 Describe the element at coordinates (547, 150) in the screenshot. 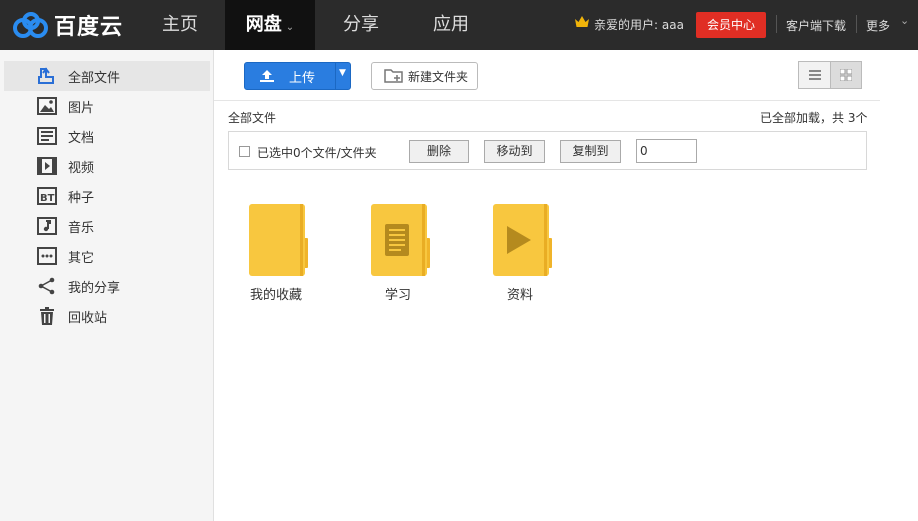

I see `selection-bar: 已选中0个文件/文件夹 删除 移动到 复制到 0` at that location.